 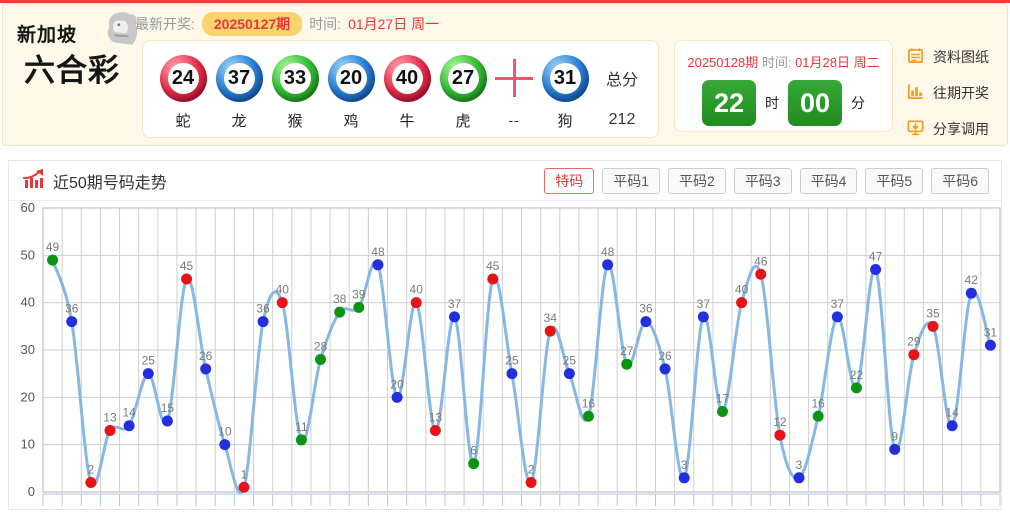 I want to click on document-icon, so click(x=915, y=57).